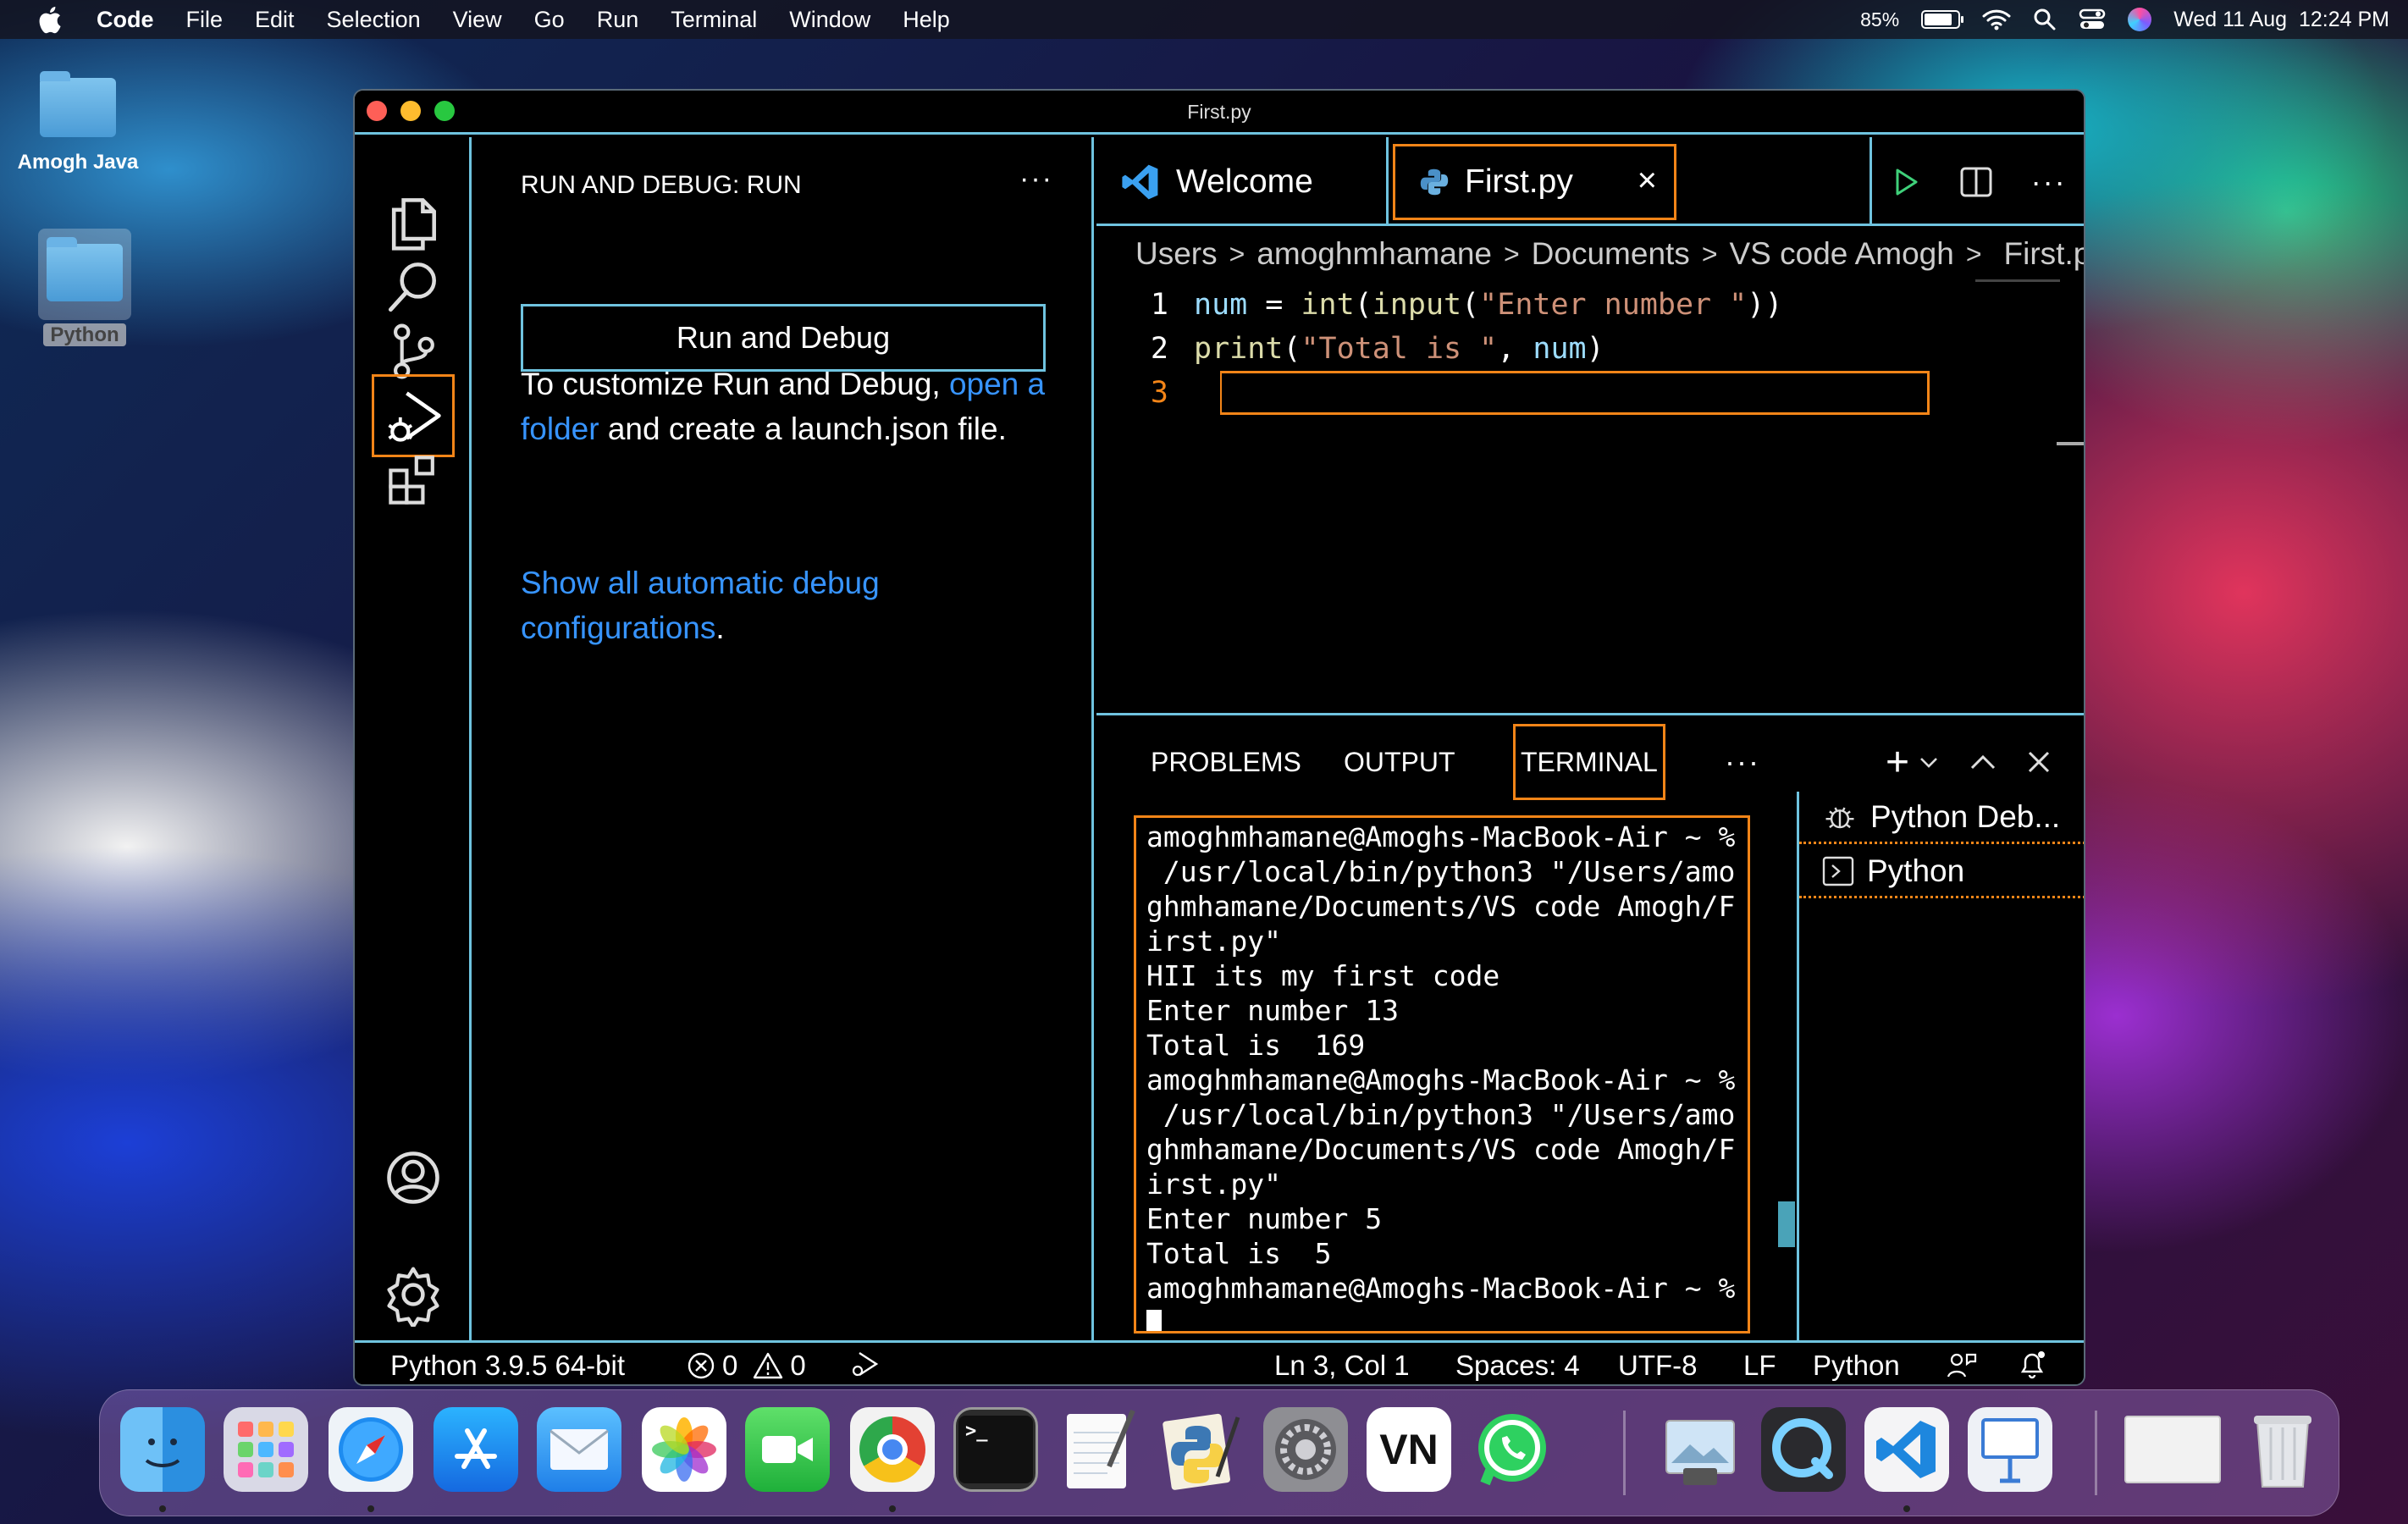 Image resolution: width=2408 pixels, height=1524 pixels. I want to click on control-center-icon, so click(2092, 19).